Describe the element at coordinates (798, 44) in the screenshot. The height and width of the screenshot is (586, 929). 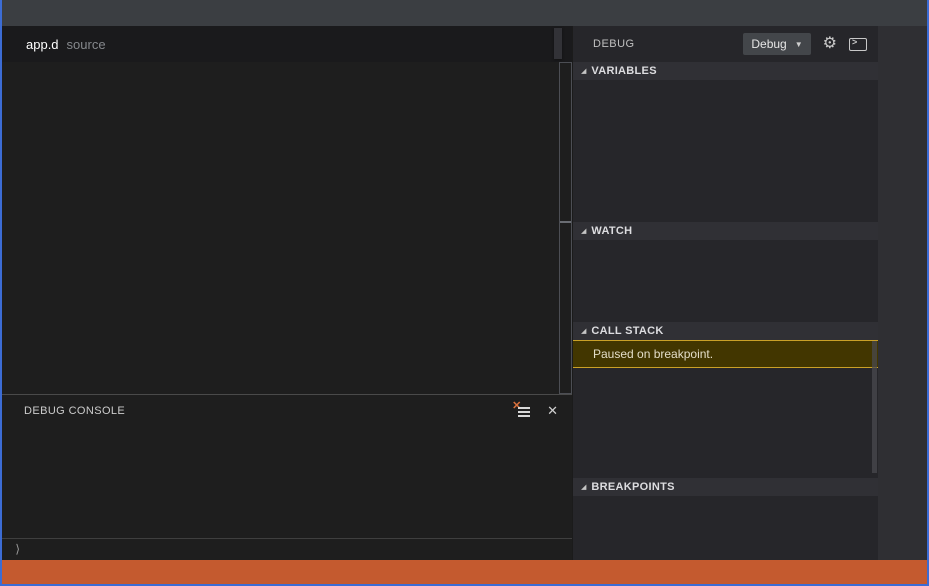
I see `chevron-down-icon: ▼` at that location.